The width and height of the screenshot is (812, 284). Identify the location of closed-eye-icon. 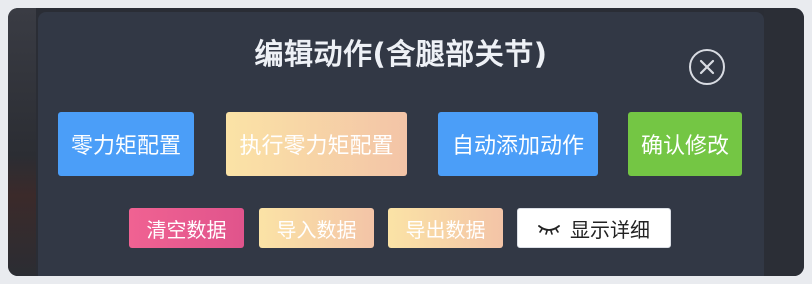
(549, 228).